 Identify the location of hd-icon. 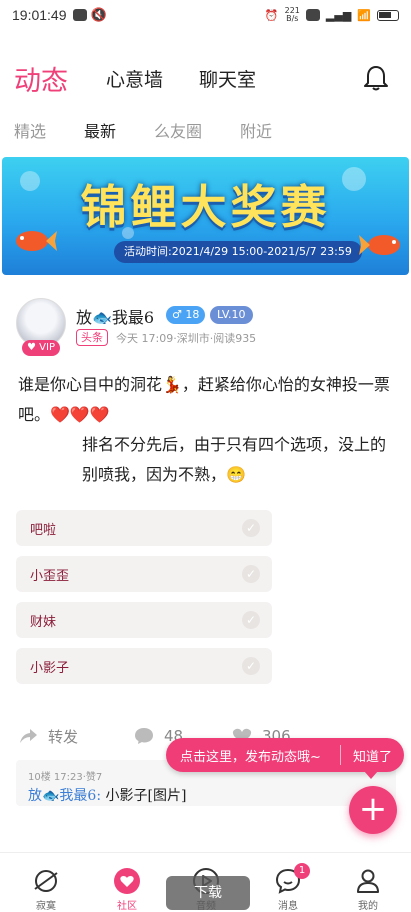
(312, 15).